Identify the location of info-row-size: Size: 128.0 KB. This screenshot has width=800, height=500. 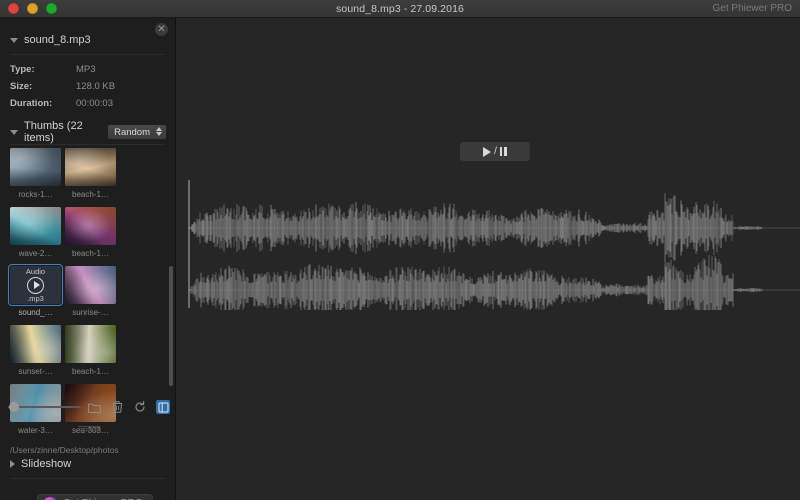
(87, 86).